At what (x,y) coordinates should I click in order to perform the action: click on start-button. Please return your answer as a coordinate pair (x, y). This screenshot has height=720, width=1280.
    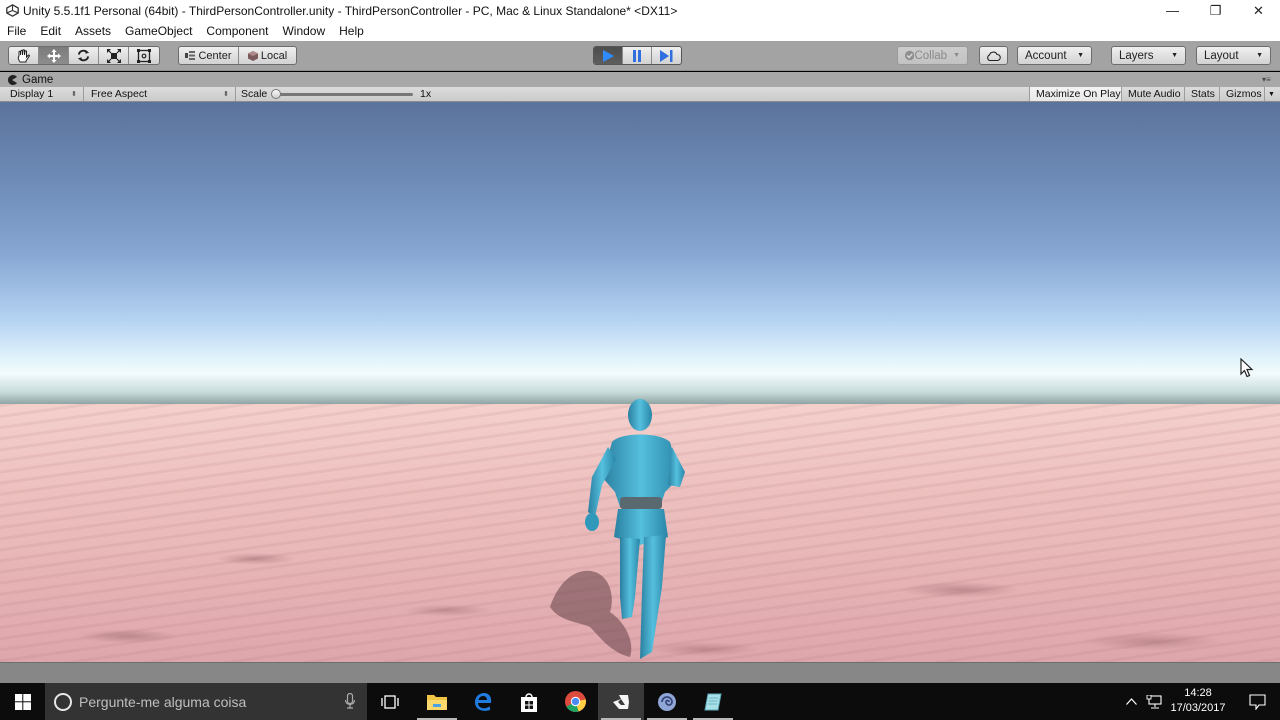
    Looking at the image, I should click on (22, 701).